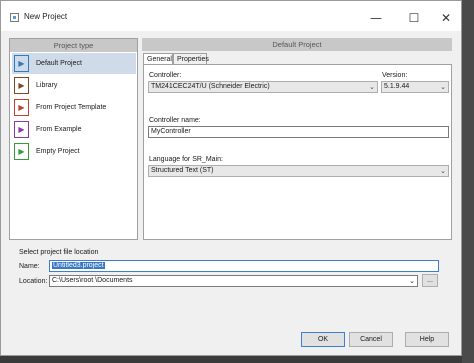 The width and height of the screenshot is (474, 363). What do you see at coordinates (297, 44) in the screenshot?
I see `default-project-header: Default Project` at bounding box center [297, 44].